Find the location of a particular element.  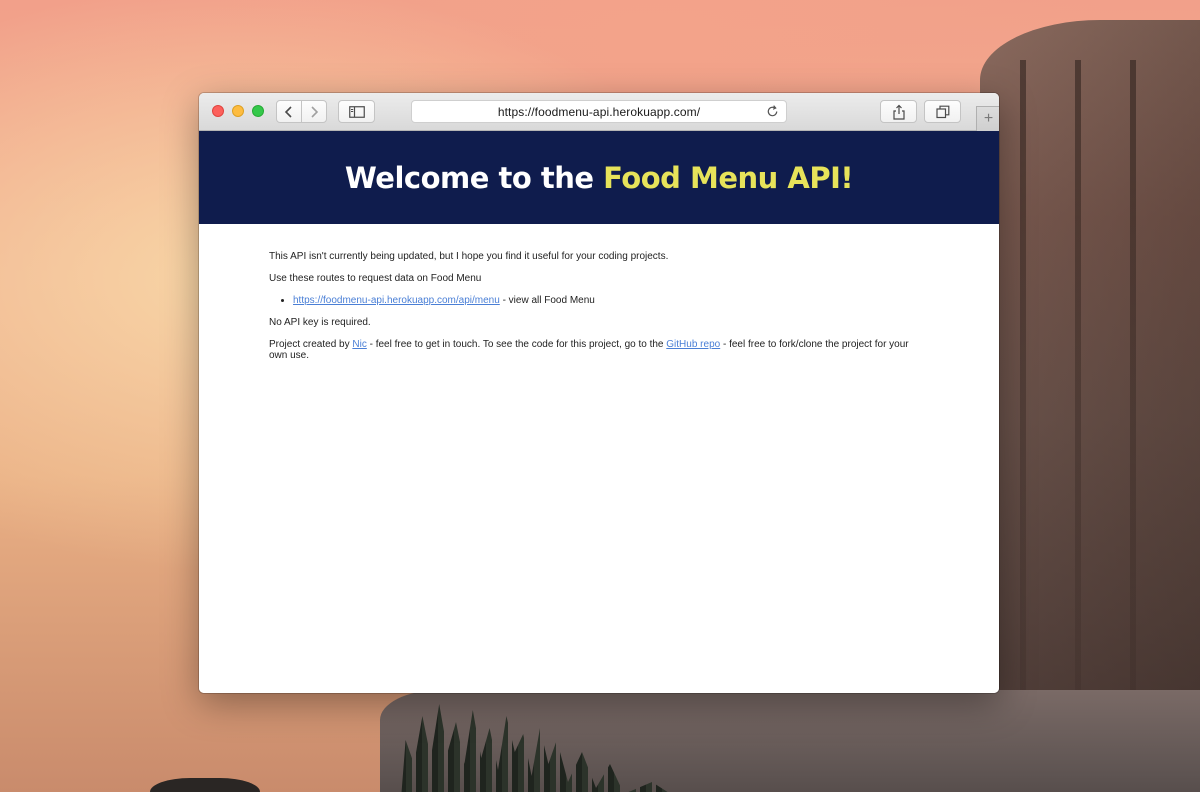

close-window-button is located at coordinates (218, 111).